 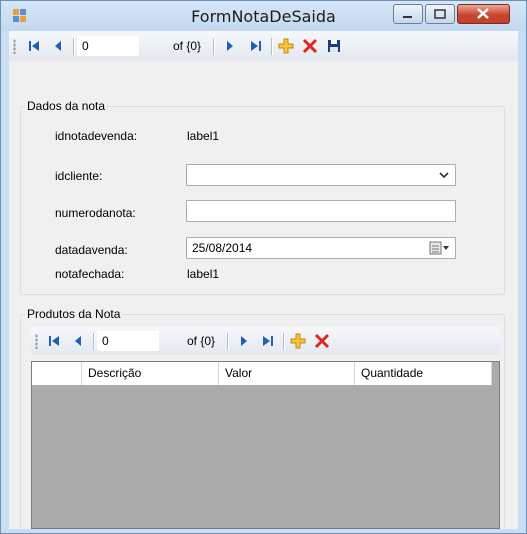 I want to click on save-icon, so click(x=334, y=46).